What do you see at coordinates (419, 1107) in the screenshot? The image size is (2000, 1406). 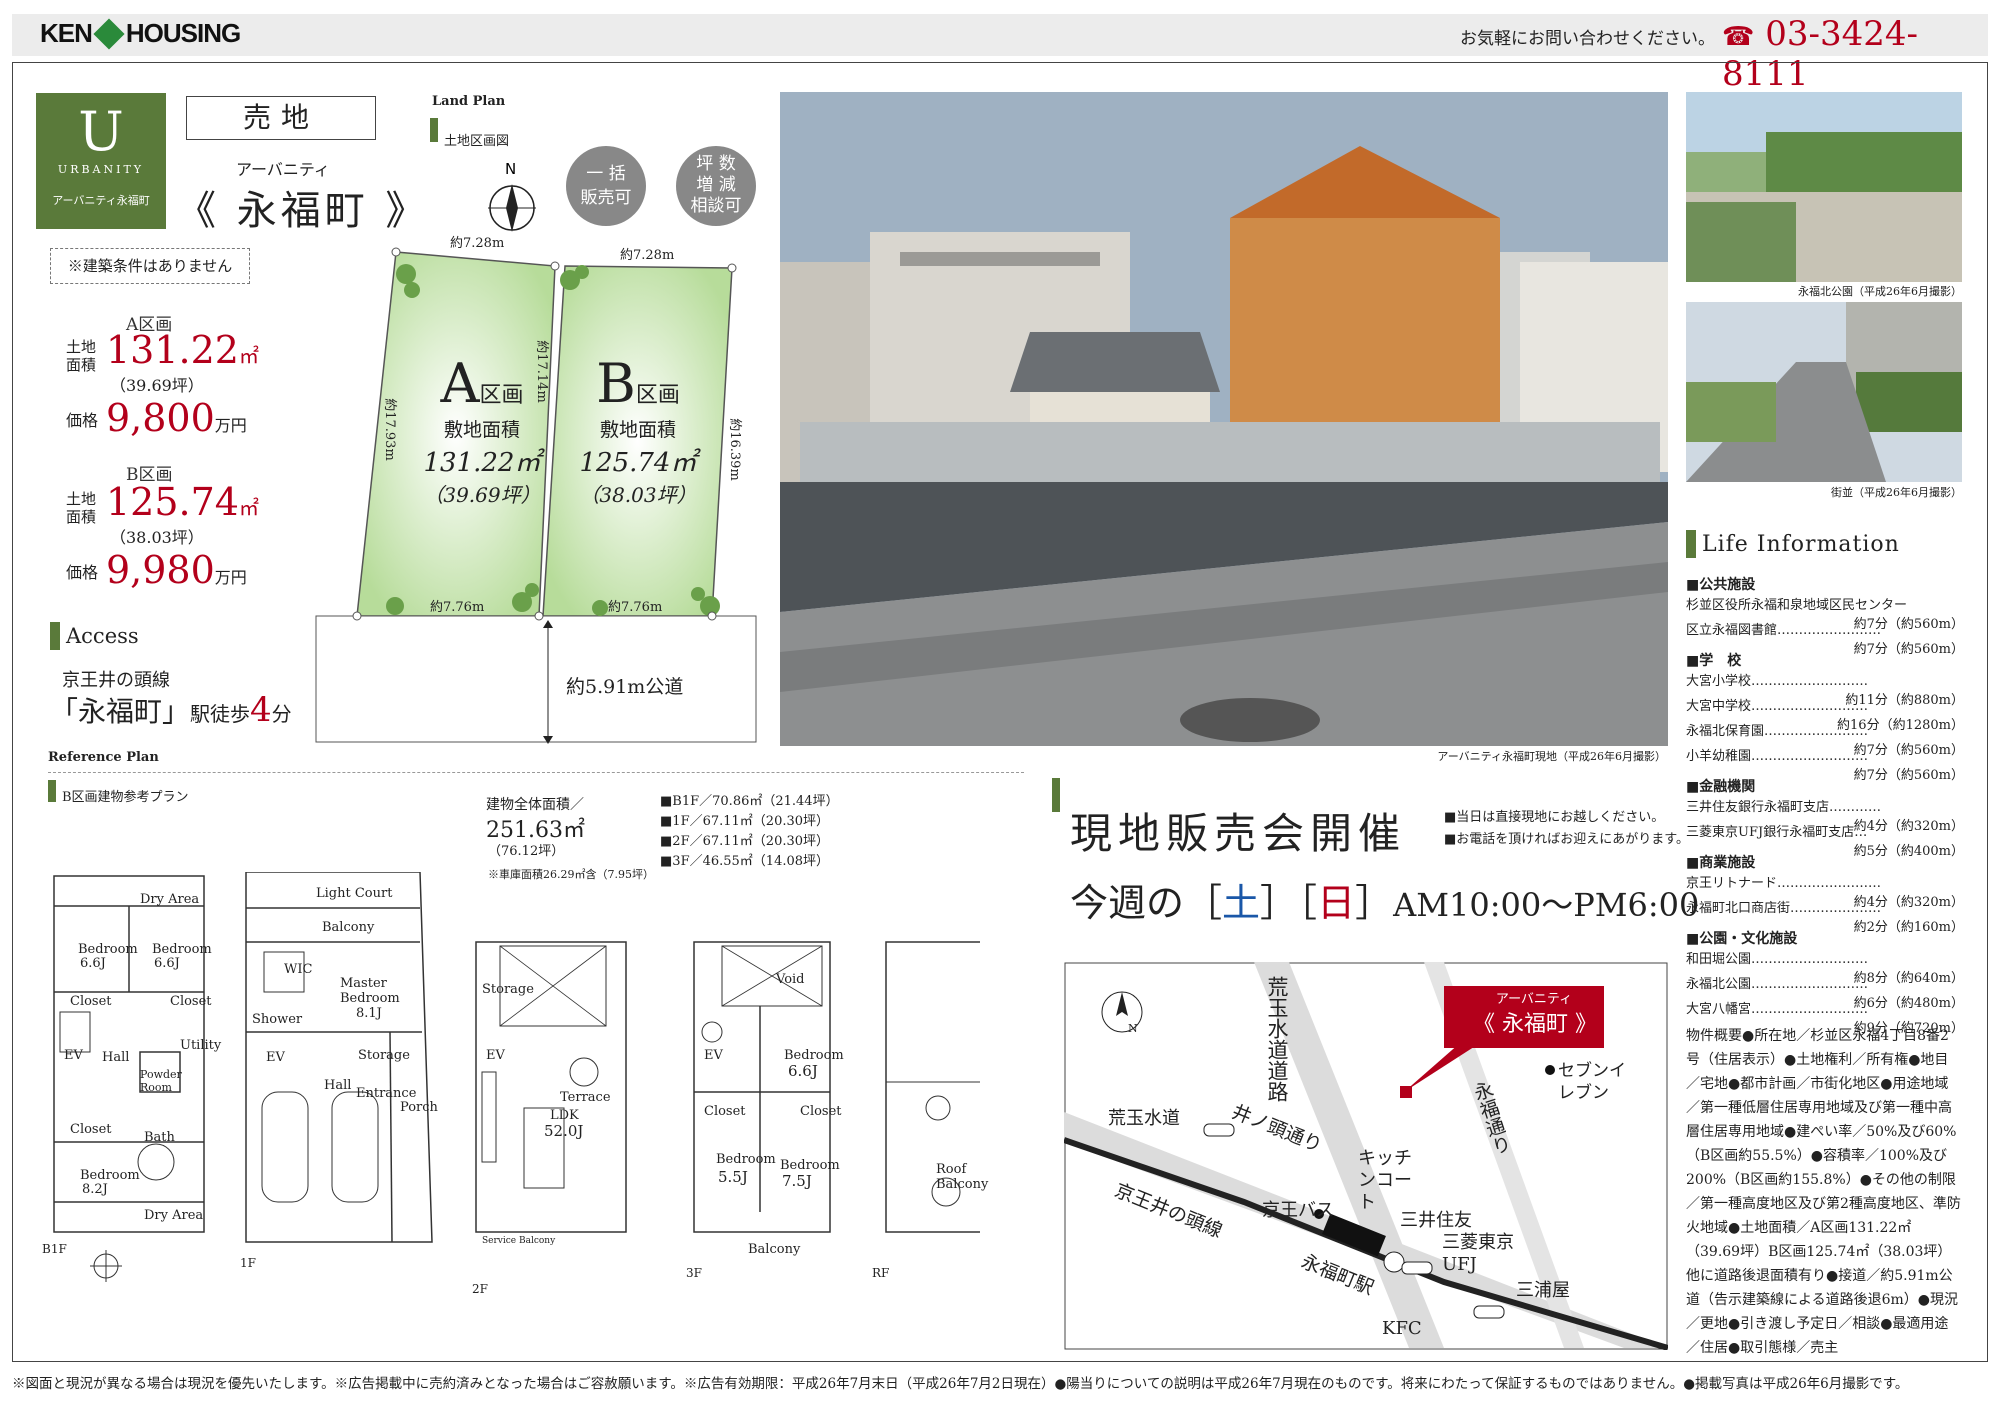 I see `room-label: Porch` at bounding box center [419, 1107].